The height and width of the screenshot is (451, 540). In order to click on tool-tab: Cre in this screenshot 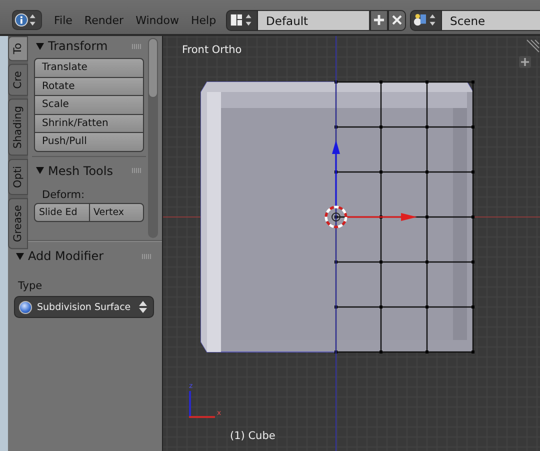, I will do `click(18, 80)`.